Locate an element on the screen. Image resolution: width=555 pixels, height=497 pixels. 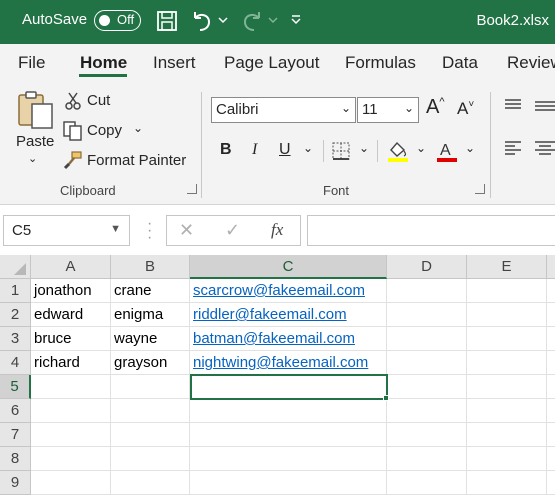
cell-a9 is located at coordinates (71, 483).